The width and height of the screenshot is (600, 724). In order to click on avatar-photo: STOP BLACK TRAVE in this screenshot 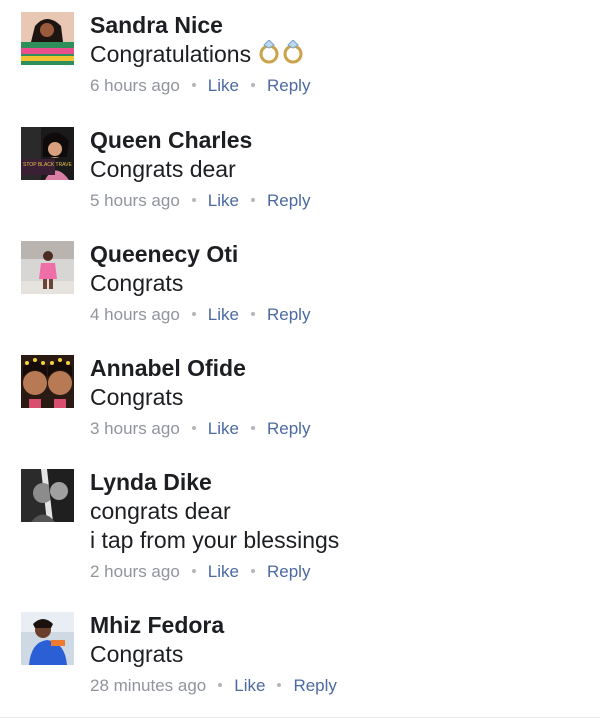, I will do `click(47, 153)`.